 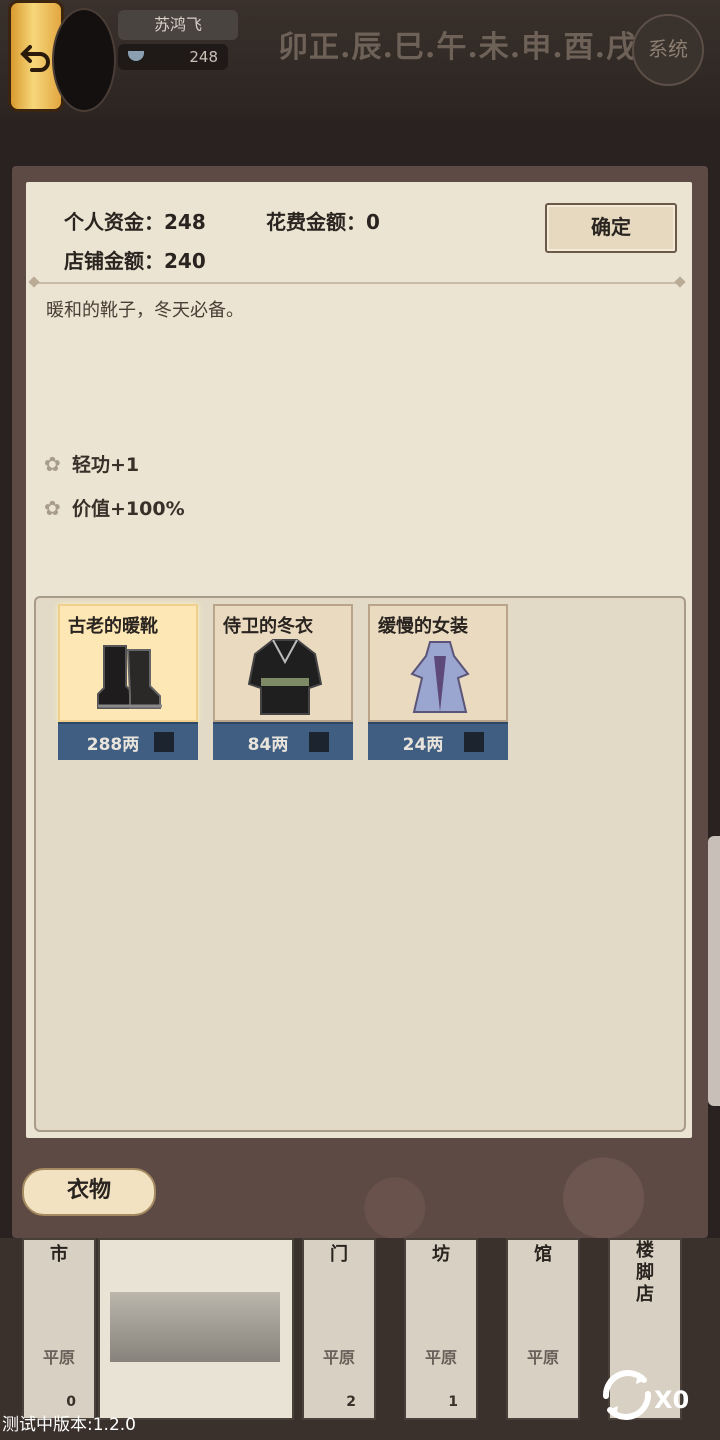 What do you see at coordinates (128, 509) in the screenshot?
I see `attribute-text: 价值+100%` at bounding box center [128, 509].